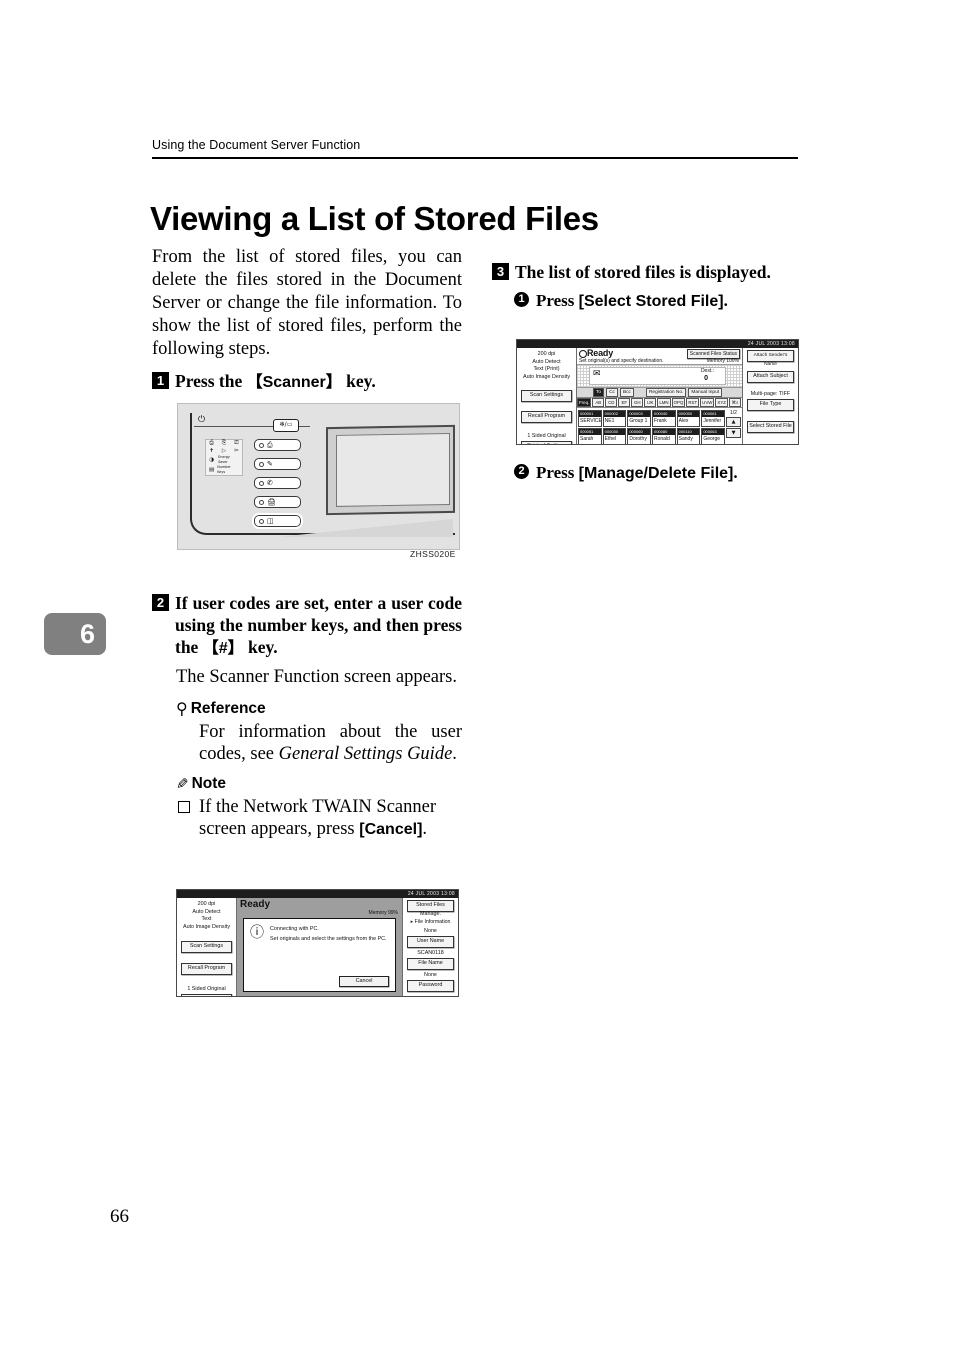 The height and width of the screenshot is (1351, 954). Describe the element at coordinates (270, 483) in the screenshot. I see `facsimile-key-icon: ✆` at that location.